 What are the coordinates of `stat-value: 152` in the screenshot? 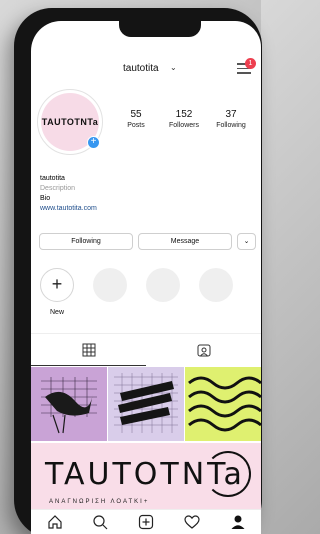 It's located at (184, 114).